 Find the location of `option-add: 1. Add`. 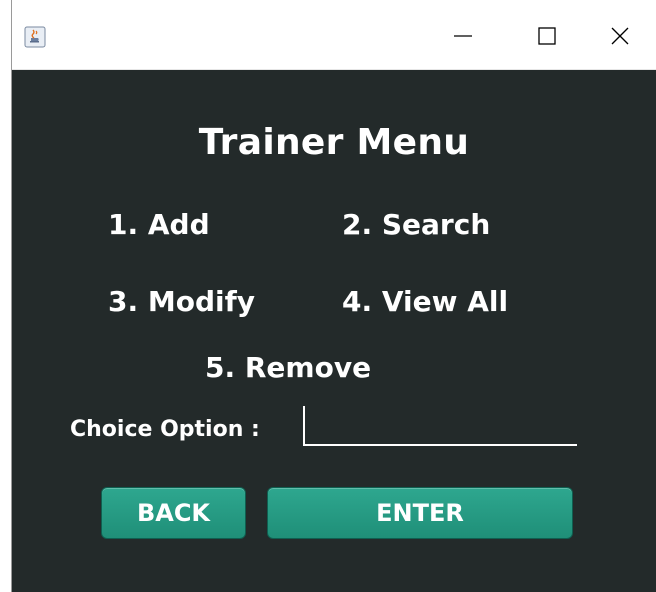

option-add: 1. Add is located at coordinates (159, 224).